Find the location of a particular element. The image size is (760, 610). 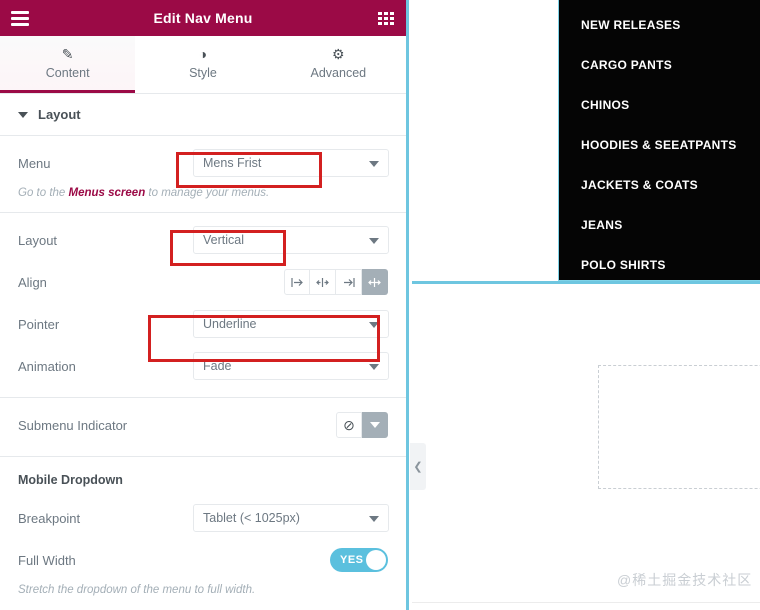

hamburger-icon is located at coordinates (20, 18).